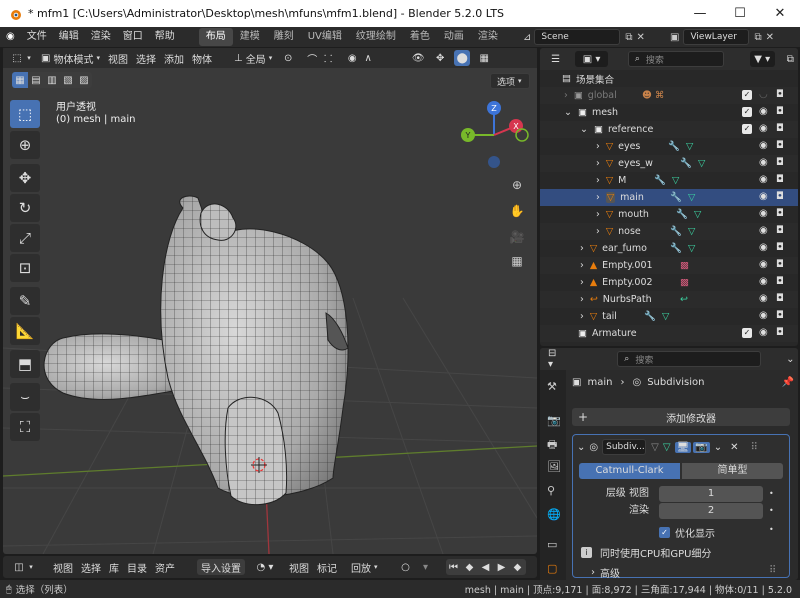 This screenshot has height=598, width=800. Describe the element at coordinates (25, 268) in the screenshot. I see `transform-tool: ⊡` at that location.